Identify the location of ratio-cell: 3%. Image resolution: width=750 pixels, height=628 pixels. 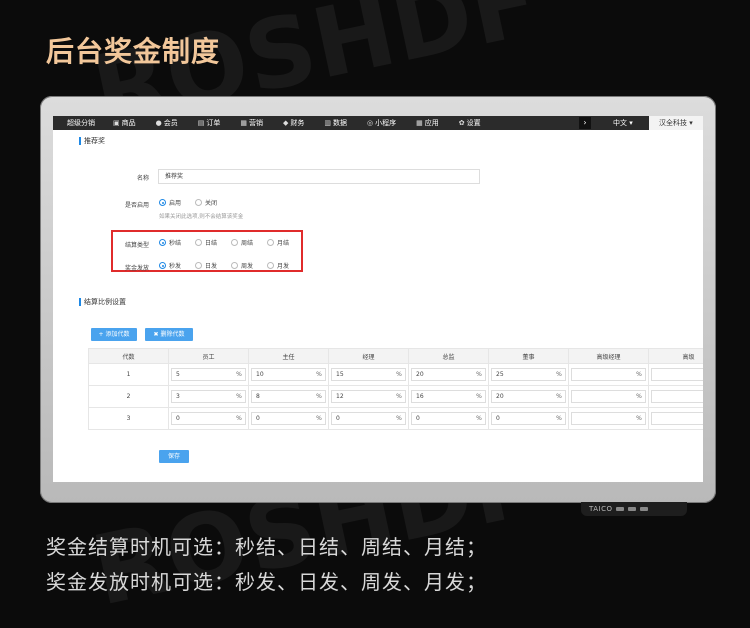
(208, 396).